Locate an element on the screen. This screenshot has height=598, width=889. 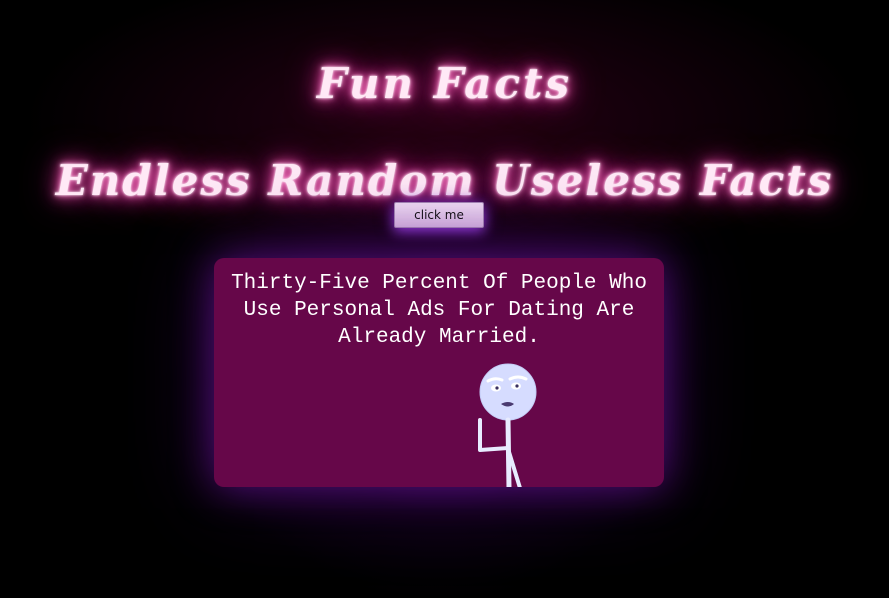
stick-figure-icon is located at coordinates (507, 425).